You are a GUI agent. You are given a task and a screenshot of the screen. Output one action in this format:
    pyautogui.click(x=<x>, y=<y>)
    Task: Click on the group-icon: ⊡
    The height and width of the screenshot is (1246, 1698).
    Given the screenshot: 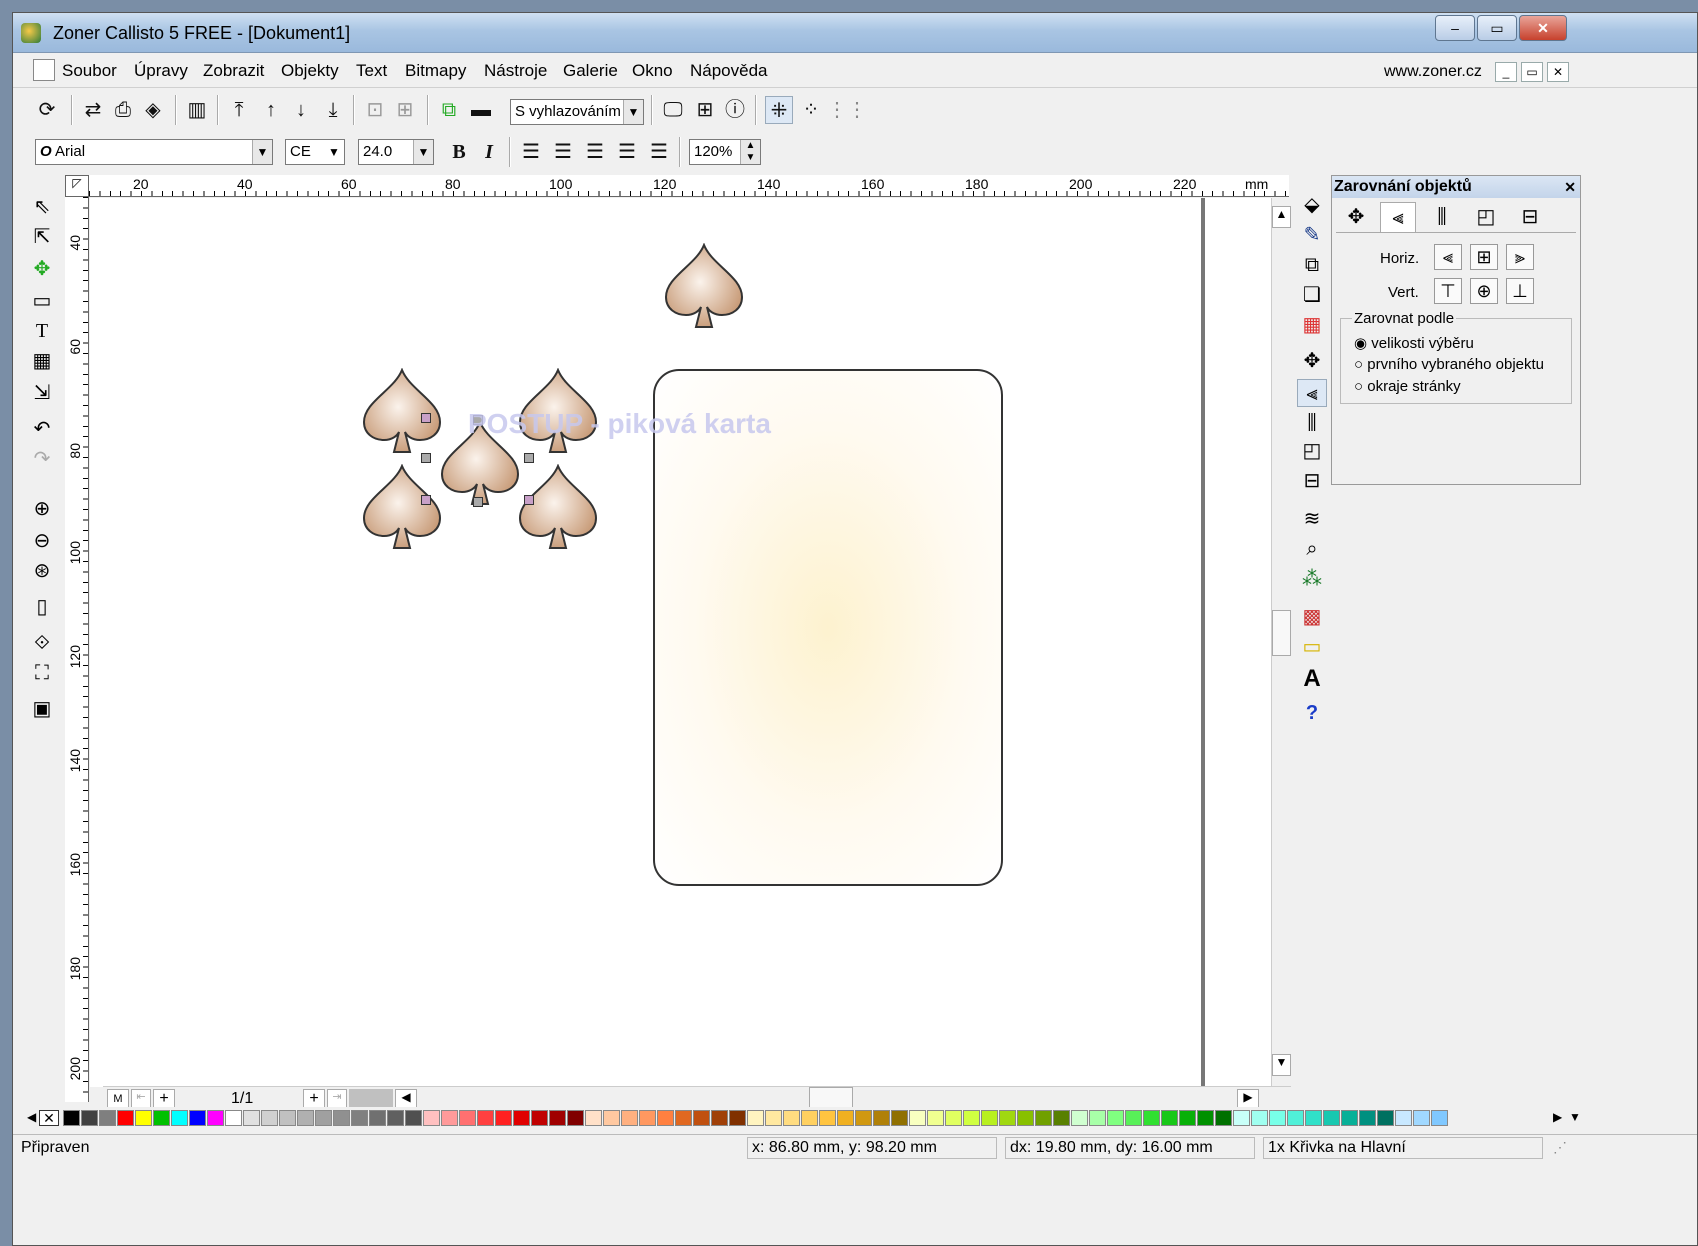 What is the action you would take?
    pyautogui.click(x=375, y=110)
    